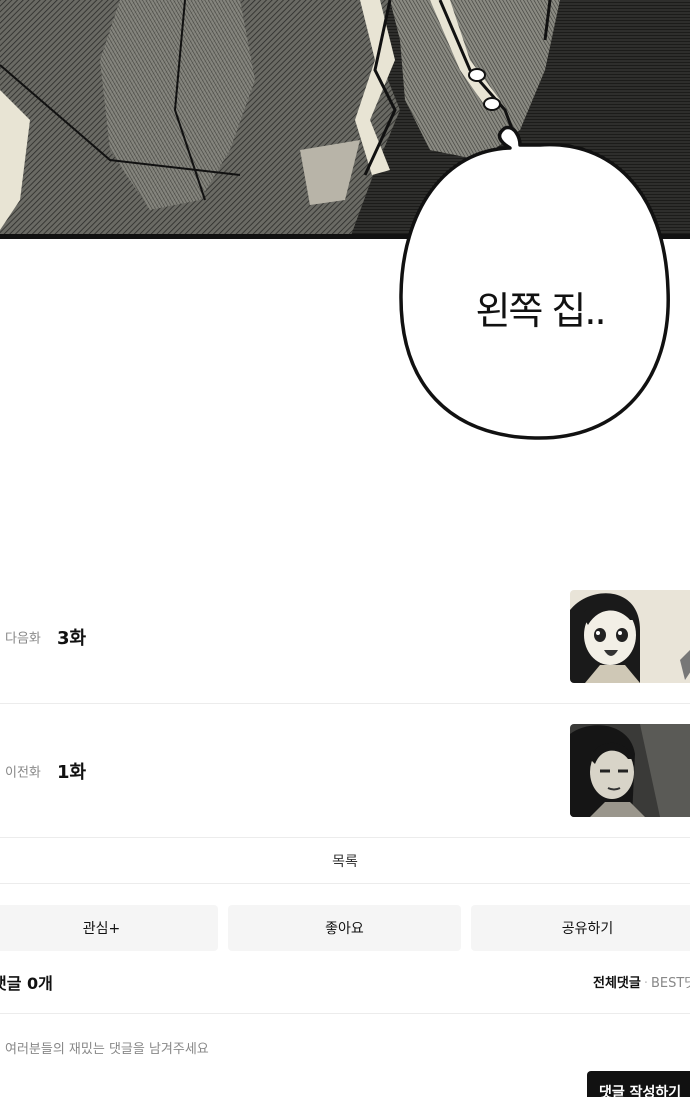 This screenshot has width=690, height=1097. What do you see at coordinates (638, 1084) in the screenshot?
I see `write-comment-button: 댓글 작성하기` at bounding box center [638, 1084].